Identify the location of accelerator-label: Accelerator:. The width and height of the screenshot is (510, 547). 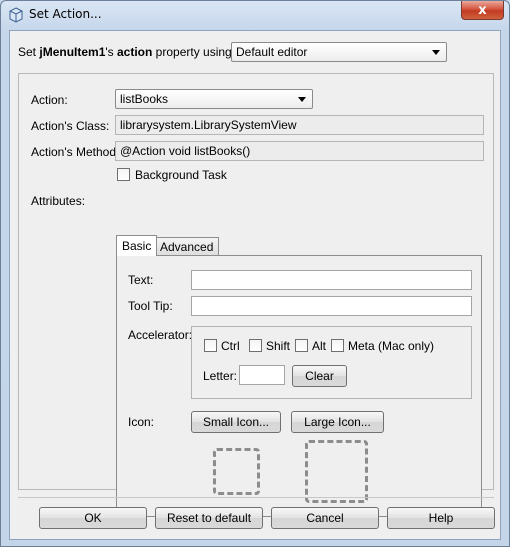
(160, 335).